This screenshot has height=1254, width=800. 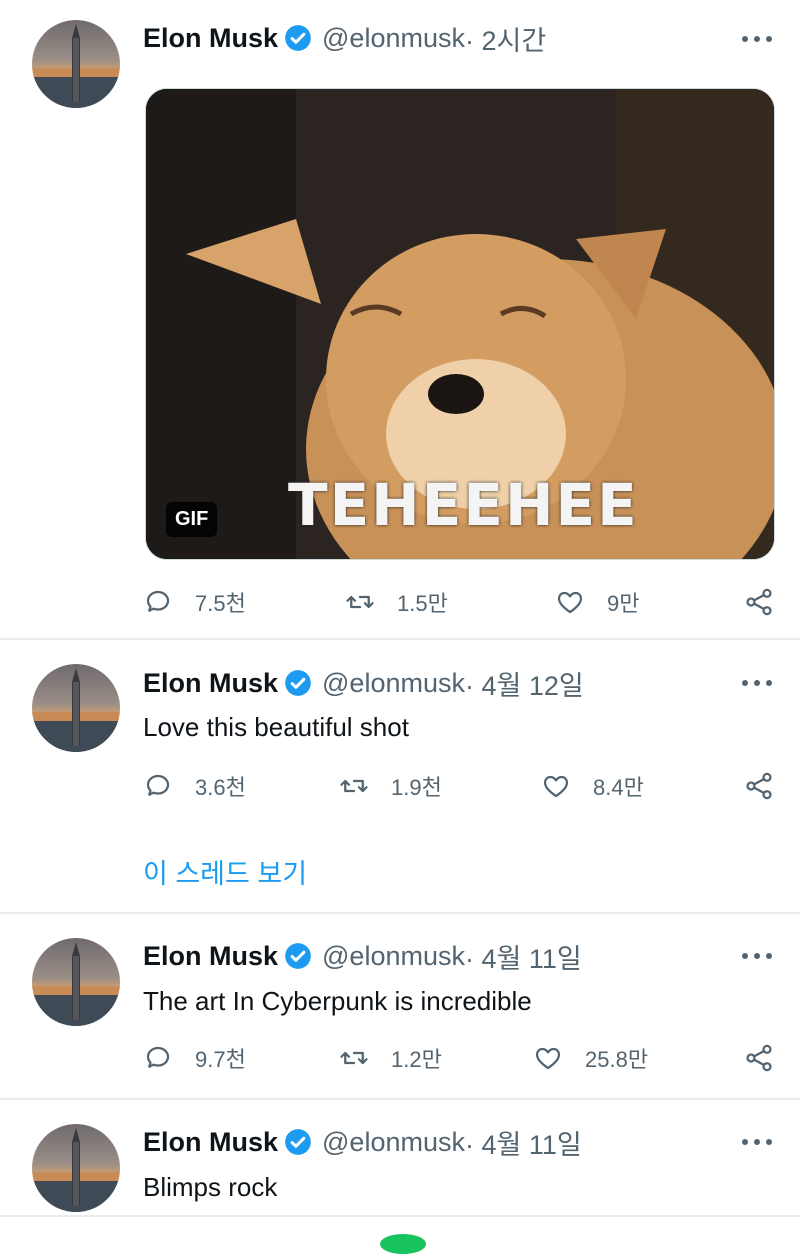 What do you see at coordinates (400, 1170) in the screenshot?
I see `tweet: Elon Musk @elonmusk · 4월 11일 Blimps rock` at bounding box center [400, 1170].